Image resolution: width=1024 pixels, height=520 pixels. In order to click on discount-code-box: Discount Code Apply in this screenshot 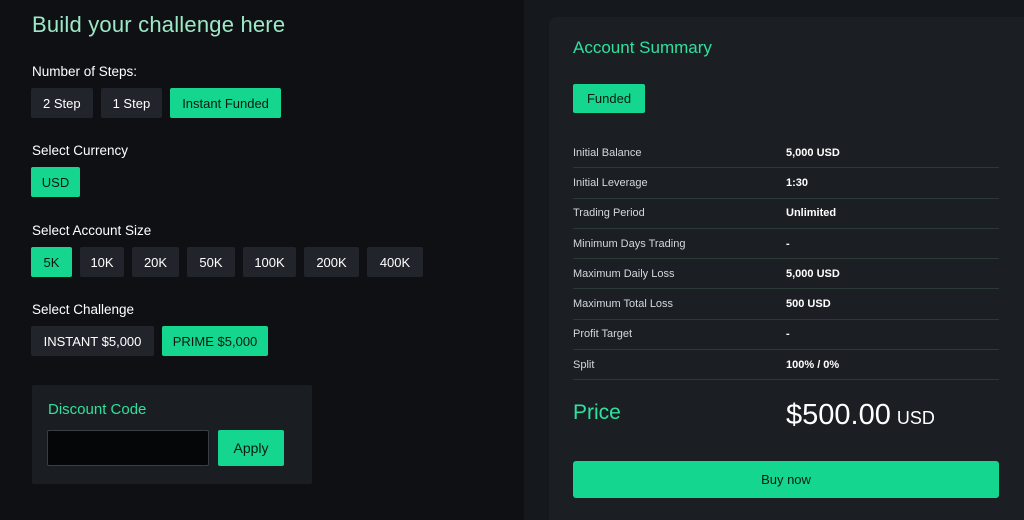, I will do `click(172, 434)`.